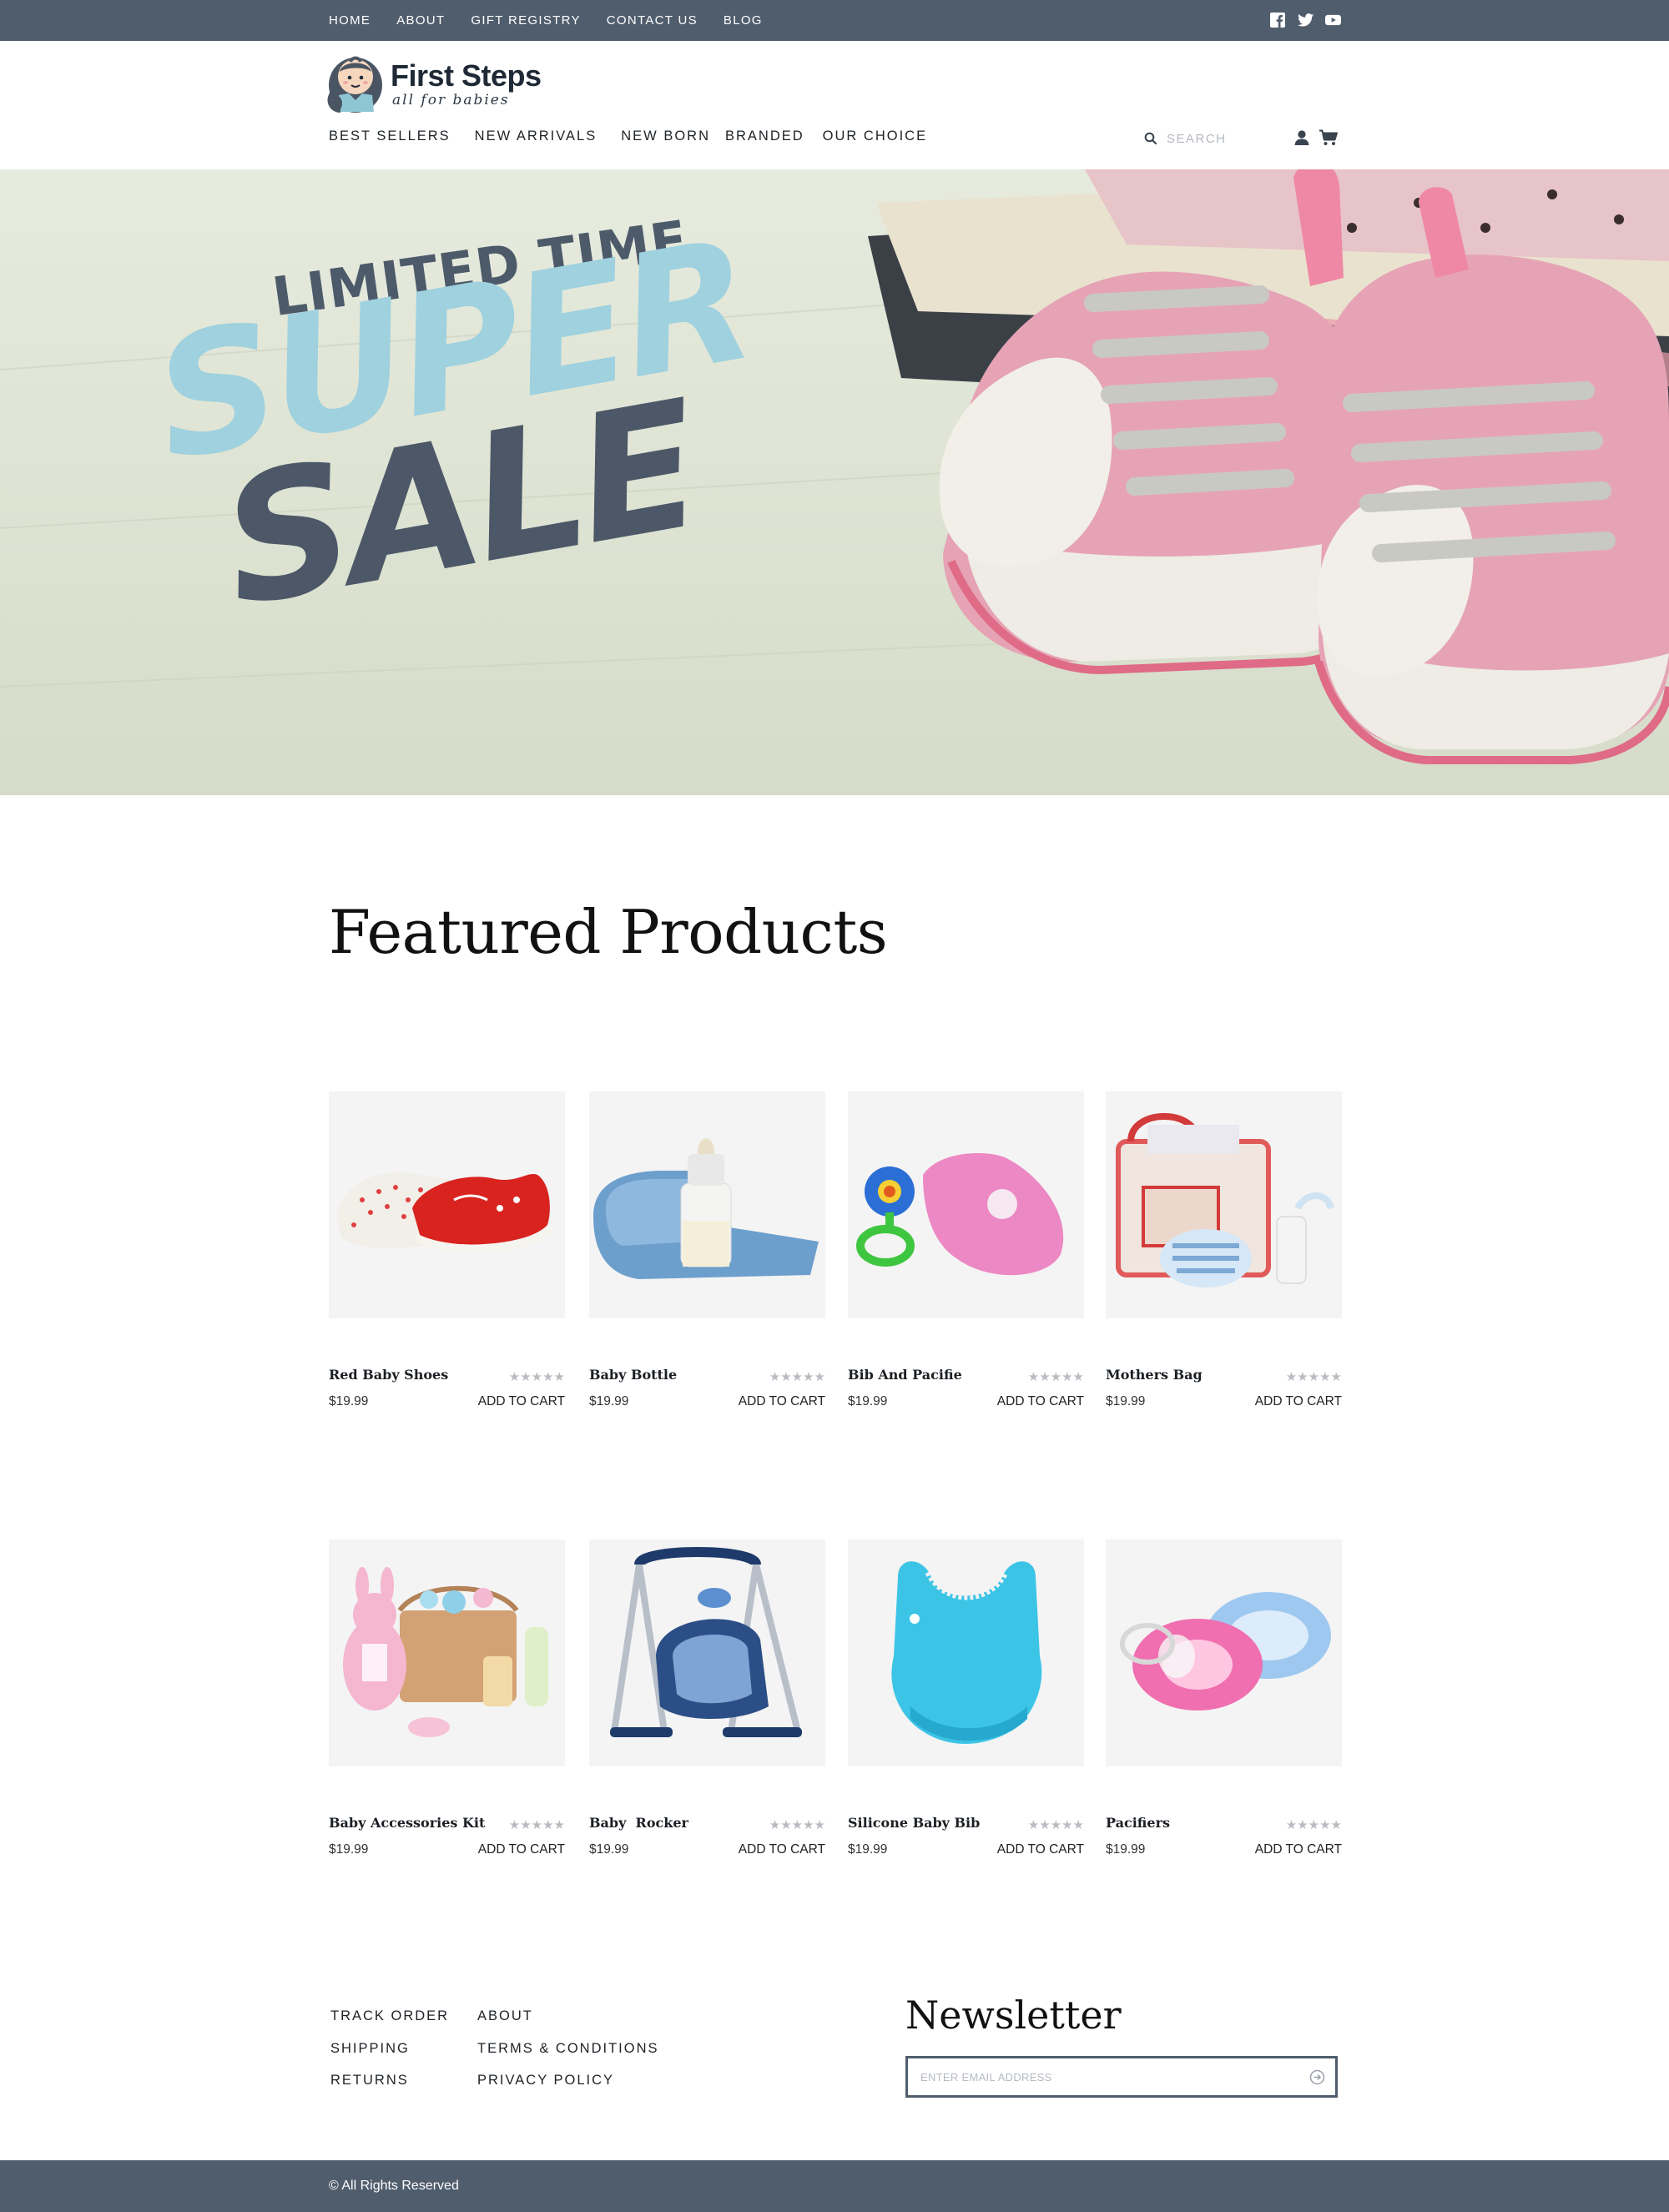 This screenshot has height=2212, width=1669. I want to click on nav-our-choice: OUR CHOICE, so click(875, 136).